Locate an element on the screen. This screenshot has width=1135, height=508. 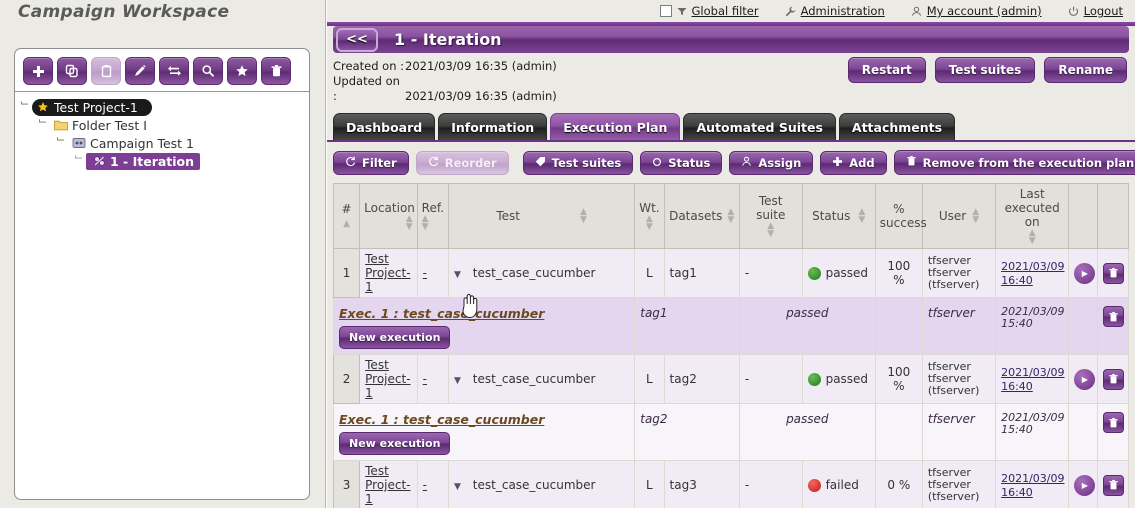
column-header-test: Test ▲ ▼ is located at coordinates (542, 216).